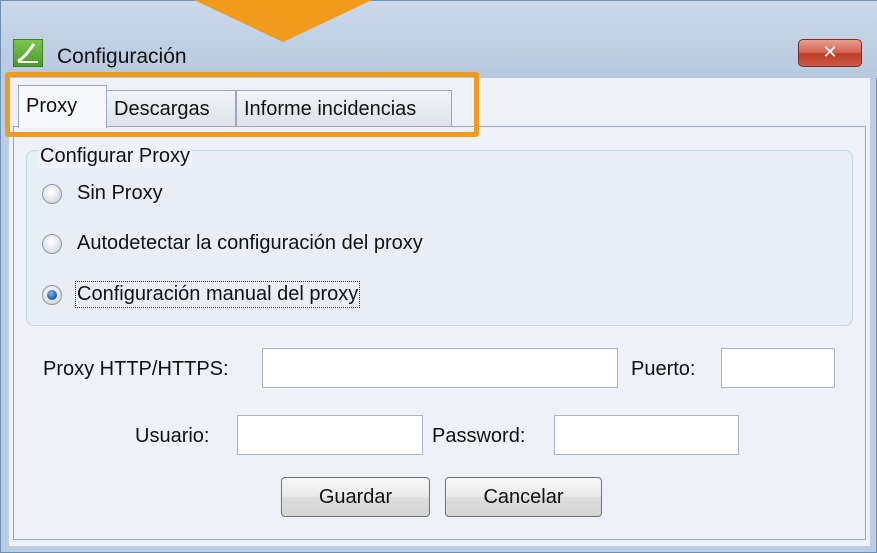  Describe the element at coordinates (52, 194) in the screenshot. I see `radio-sin-proxy` at that location.